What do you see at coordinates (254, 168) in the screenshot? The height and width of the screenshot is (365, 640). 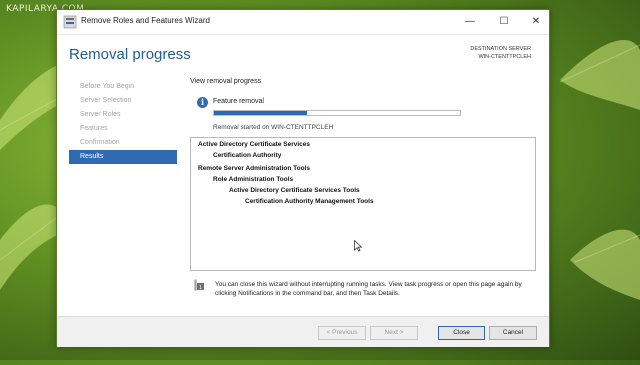 I see `result-item-rsat: Remote Server Administration Tools` at bounding box center [254, 168].